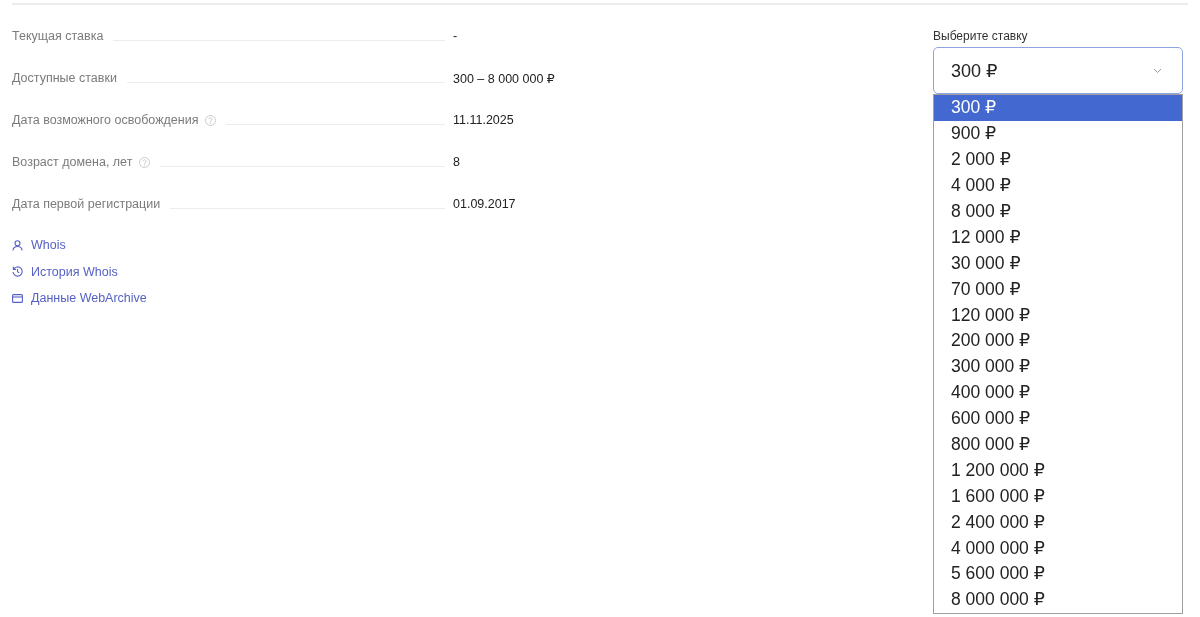  I want to click on field-label: Текущая ставка, so click(58, 36).